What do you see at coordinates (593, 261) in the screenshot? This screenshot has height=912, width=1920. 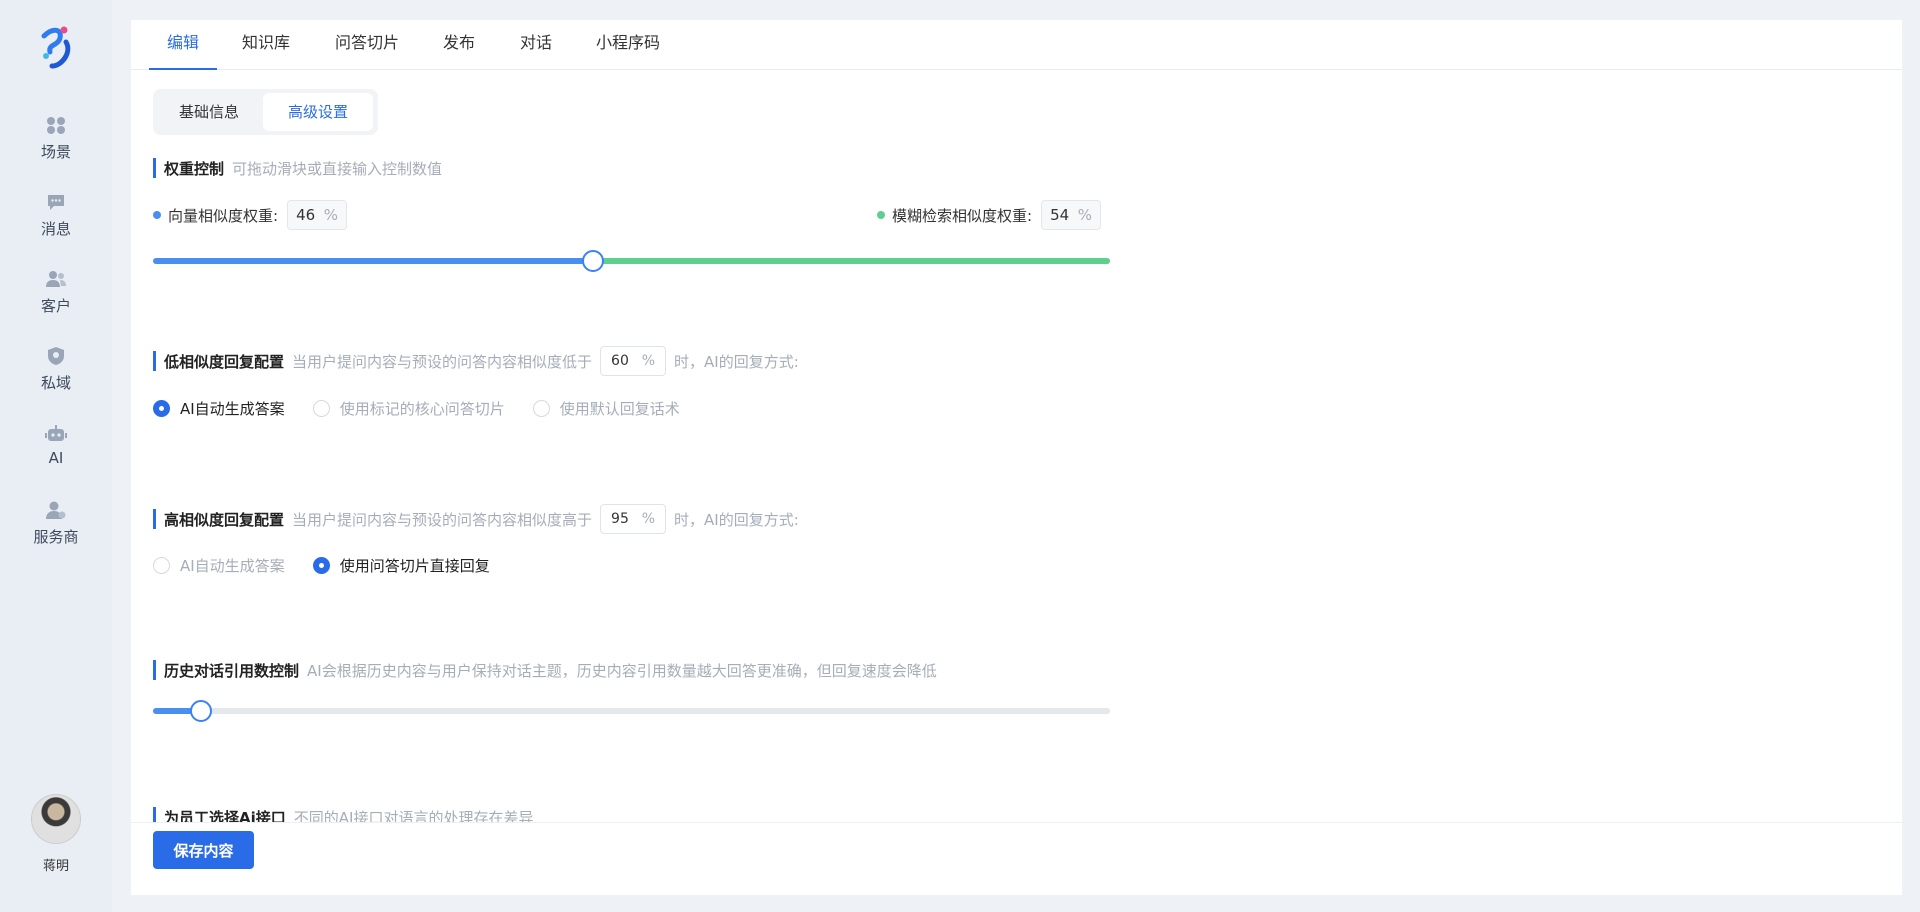 I see `weight-slider-handle` at bounding box center [593, 261].